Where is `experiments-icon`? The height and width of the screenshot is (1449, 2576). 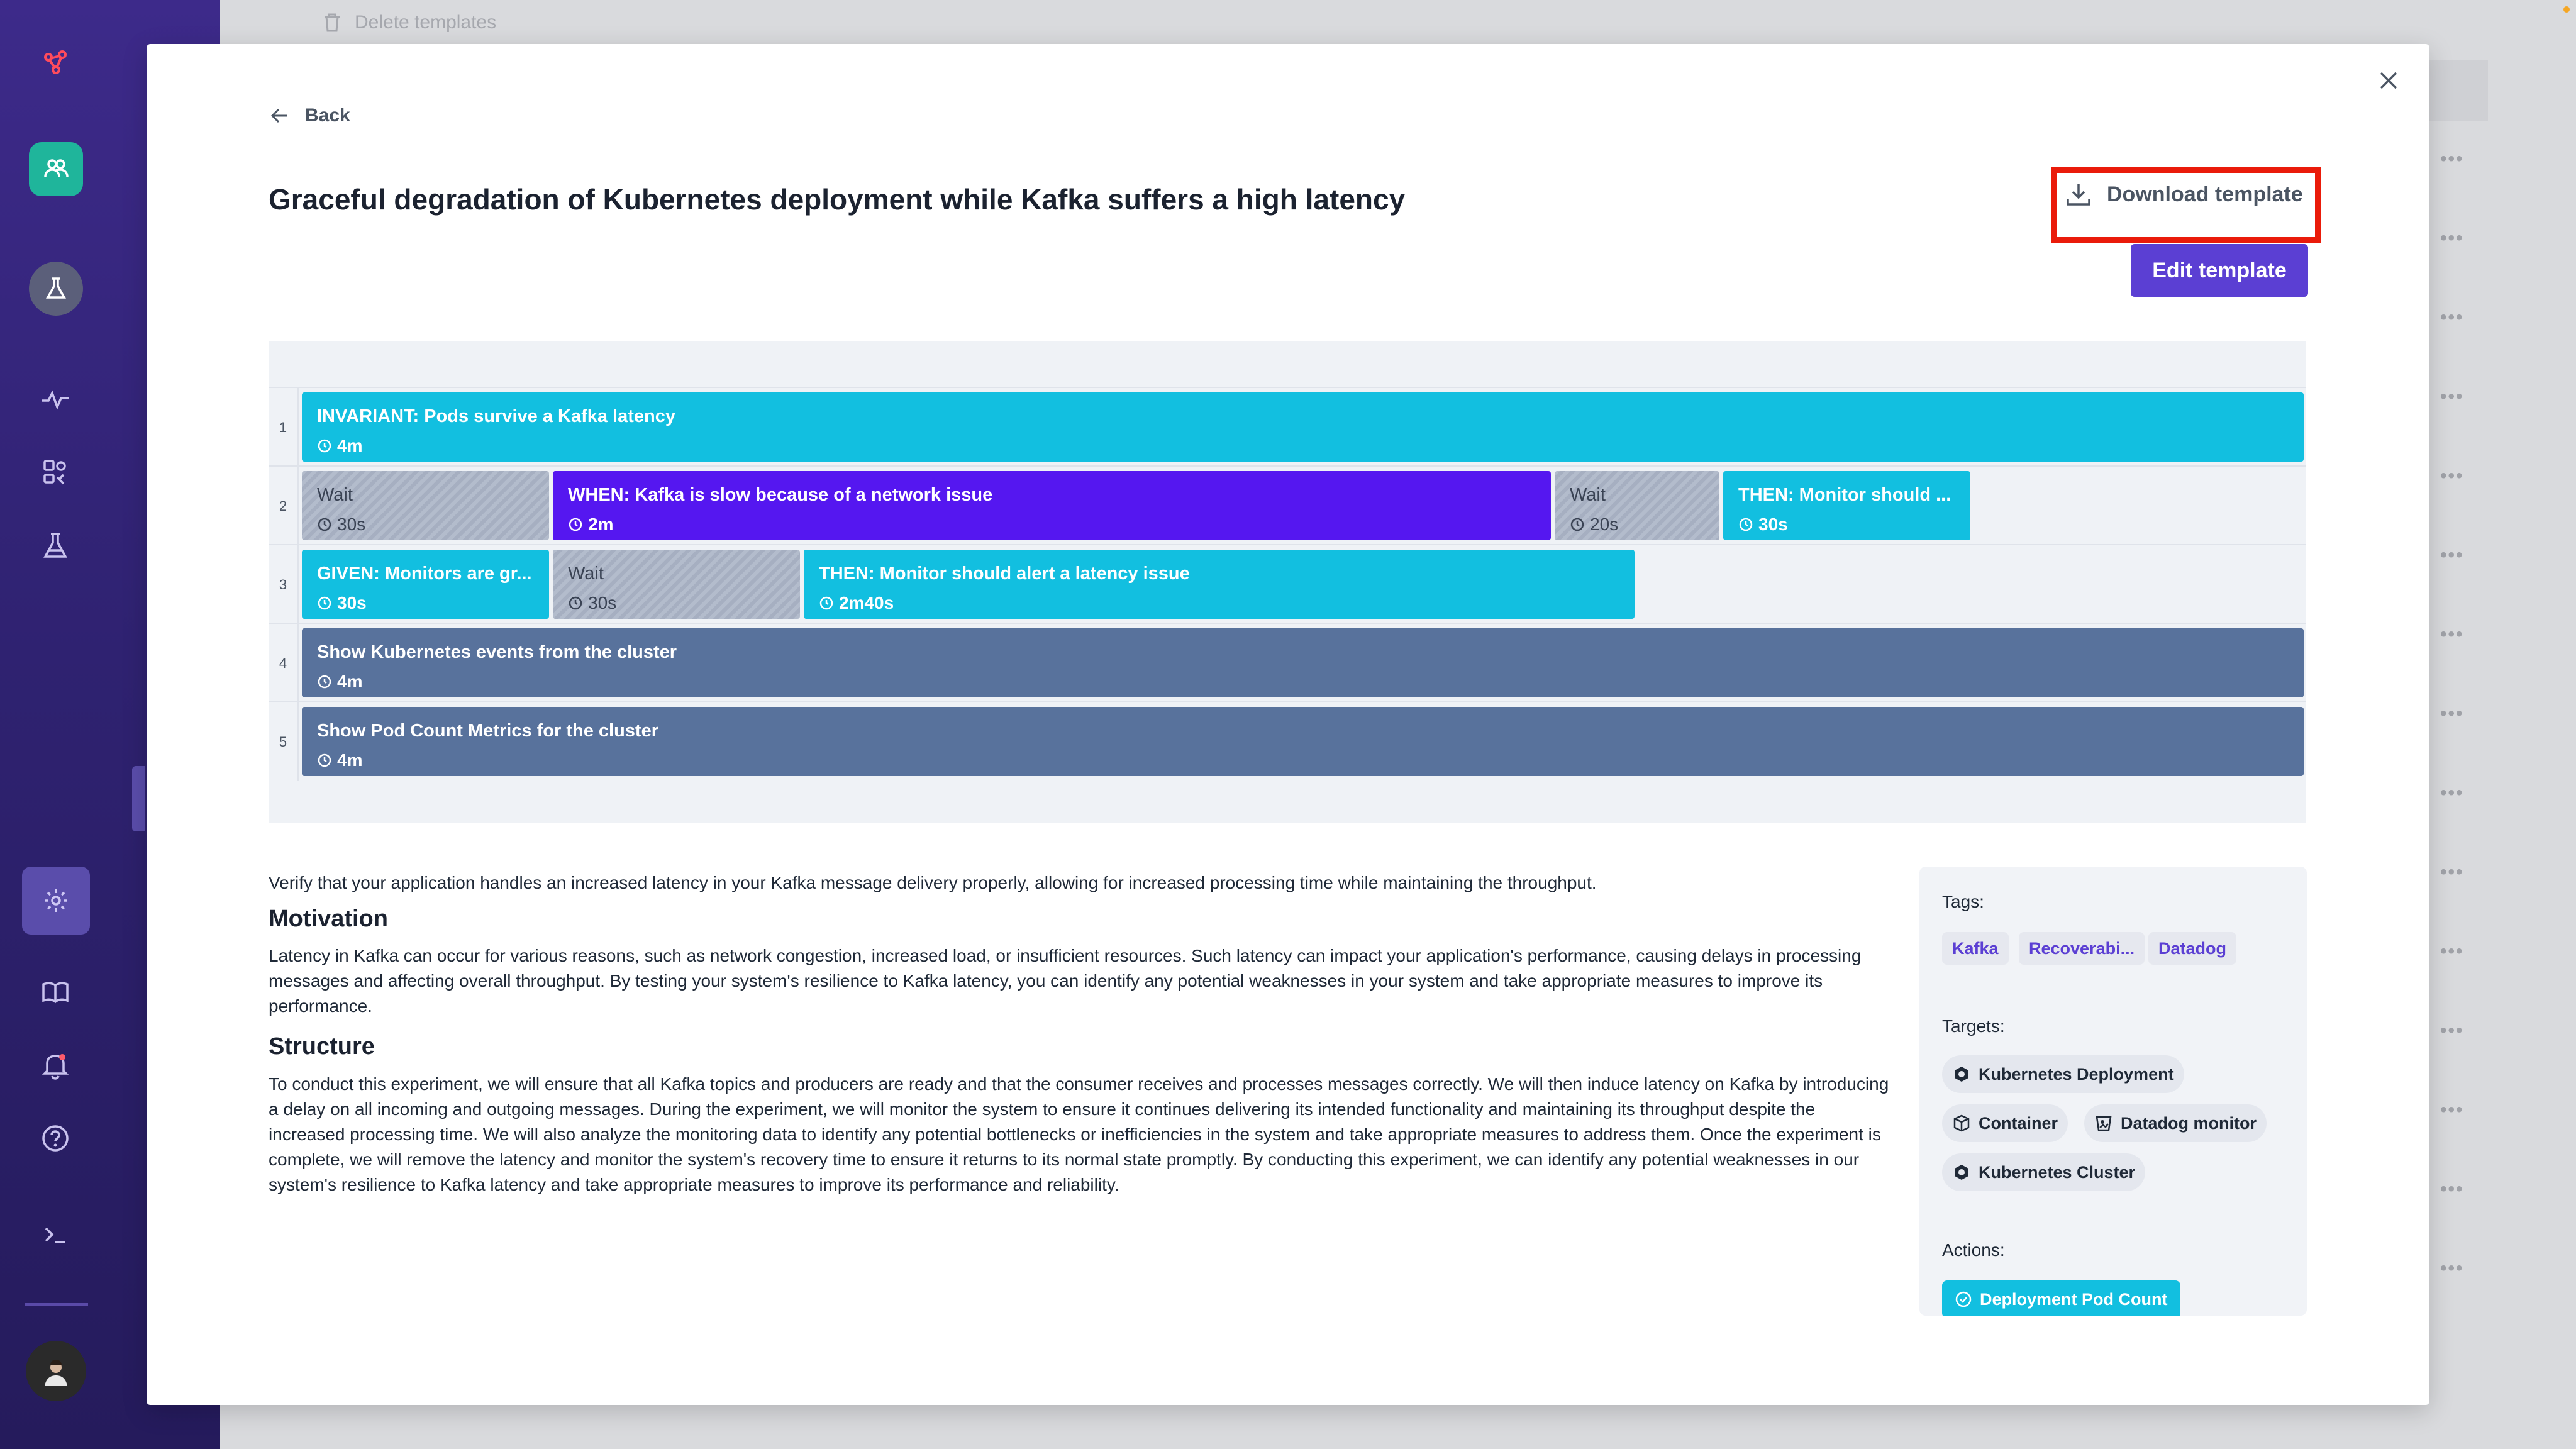 experiments-icon is located at coordinates (55, 546).